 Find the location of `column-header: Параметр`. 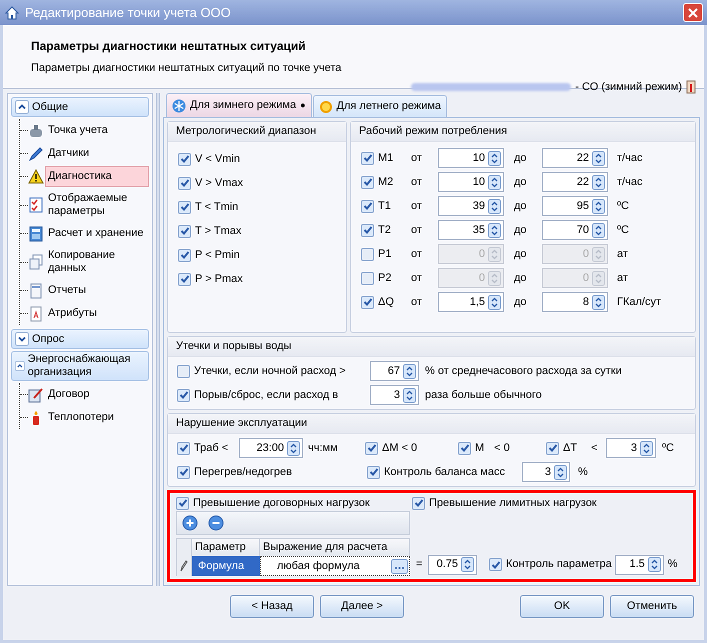

column-header: Параметр is located at coordinates (226, 547).